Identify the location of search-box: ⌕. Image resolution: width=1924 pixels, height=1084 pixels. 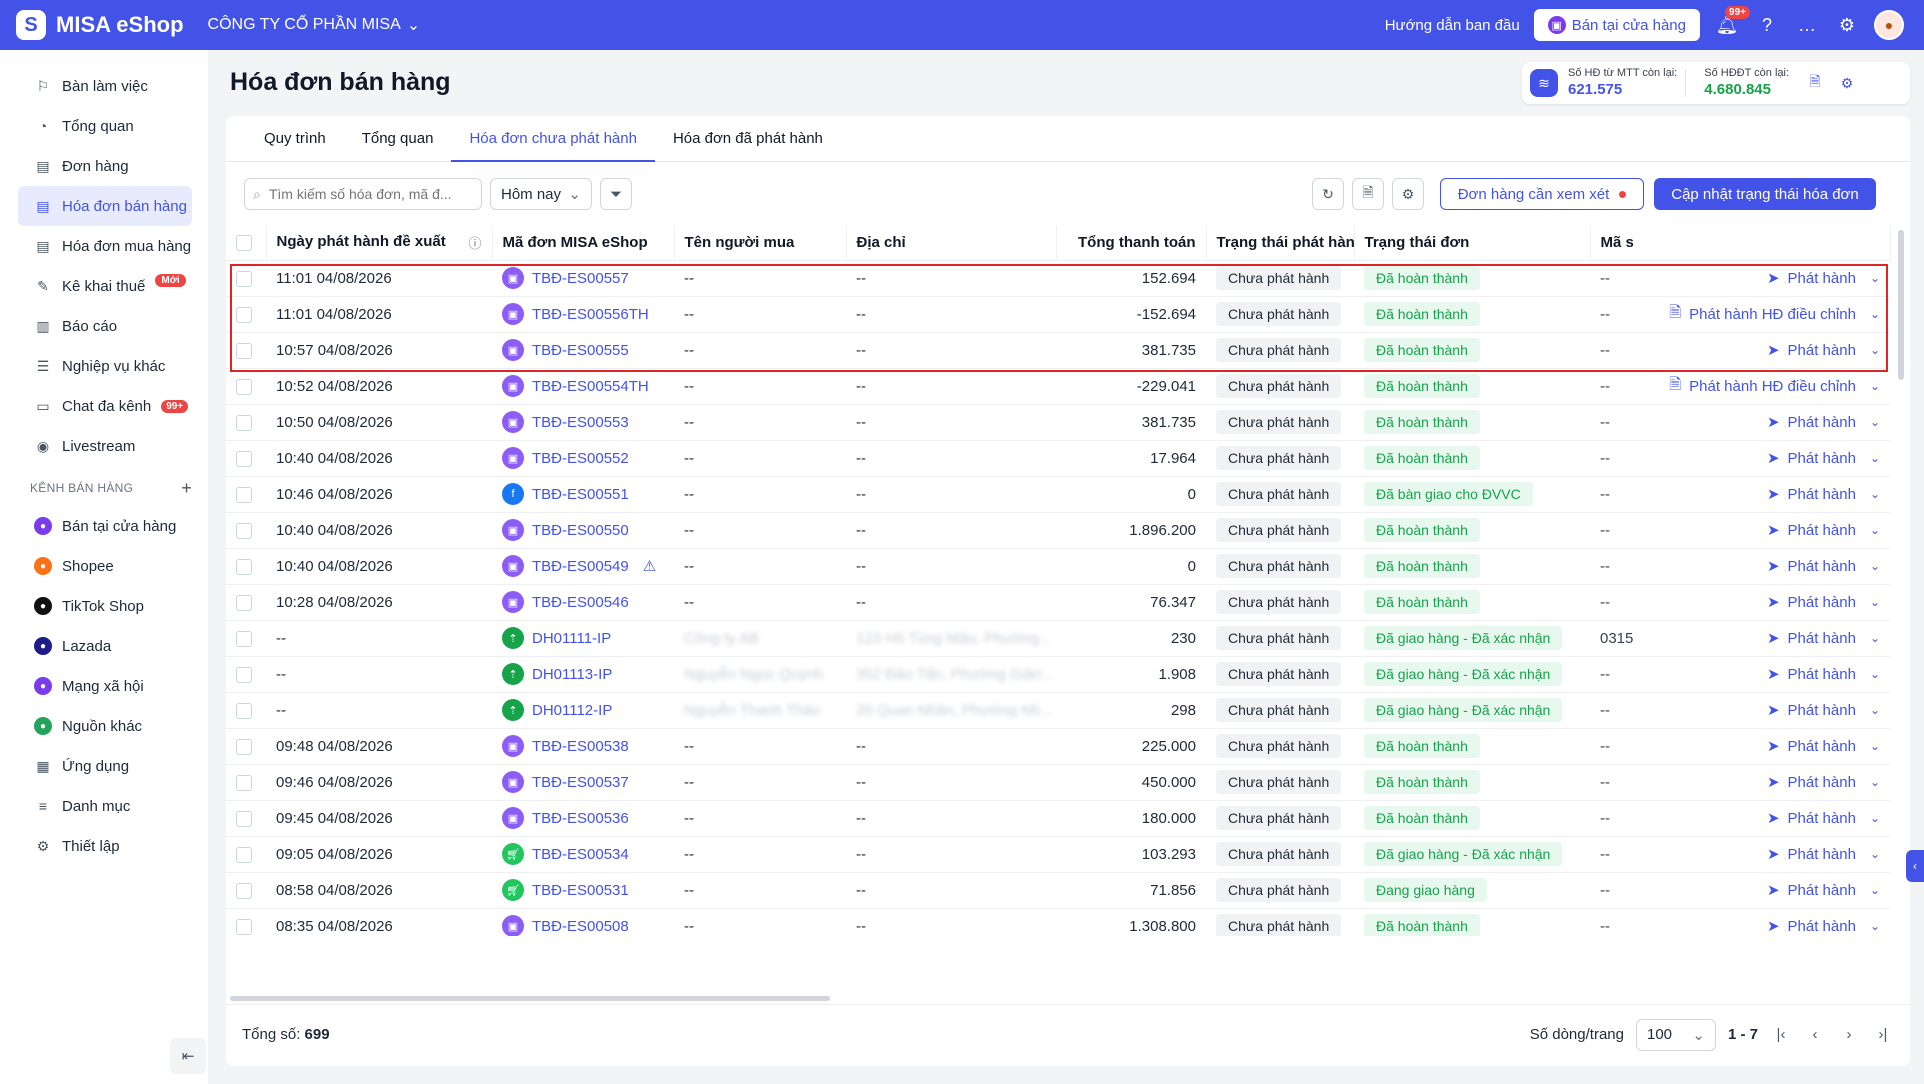
(363, 194).